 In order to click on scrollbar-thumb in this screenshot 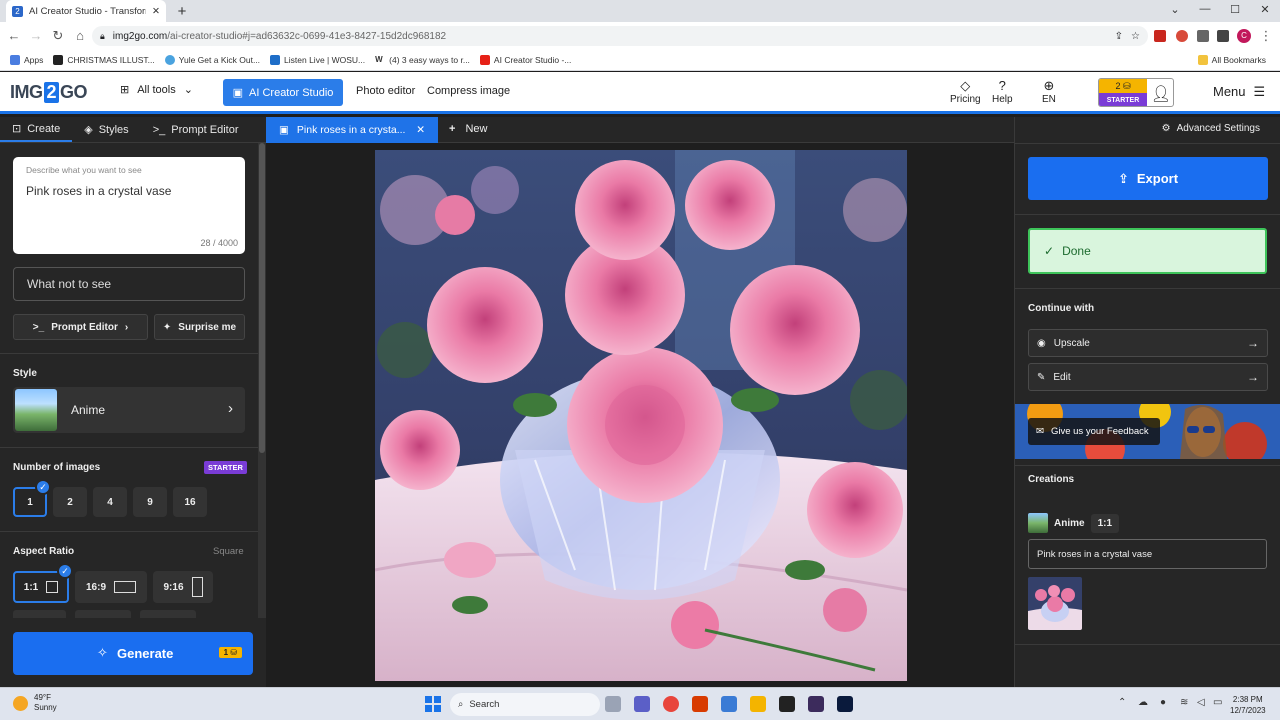, I will do `click(262, 298)`.